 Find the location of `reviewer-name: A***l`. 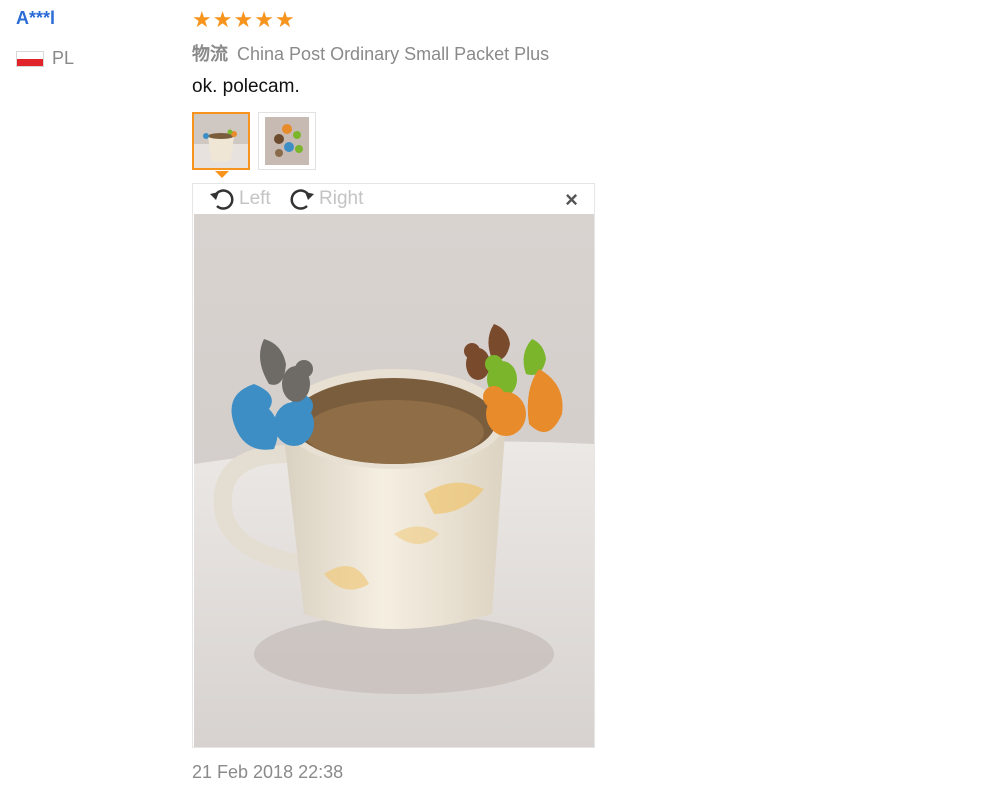

reviewer-name: A***l is located at coordinates (35, 18).